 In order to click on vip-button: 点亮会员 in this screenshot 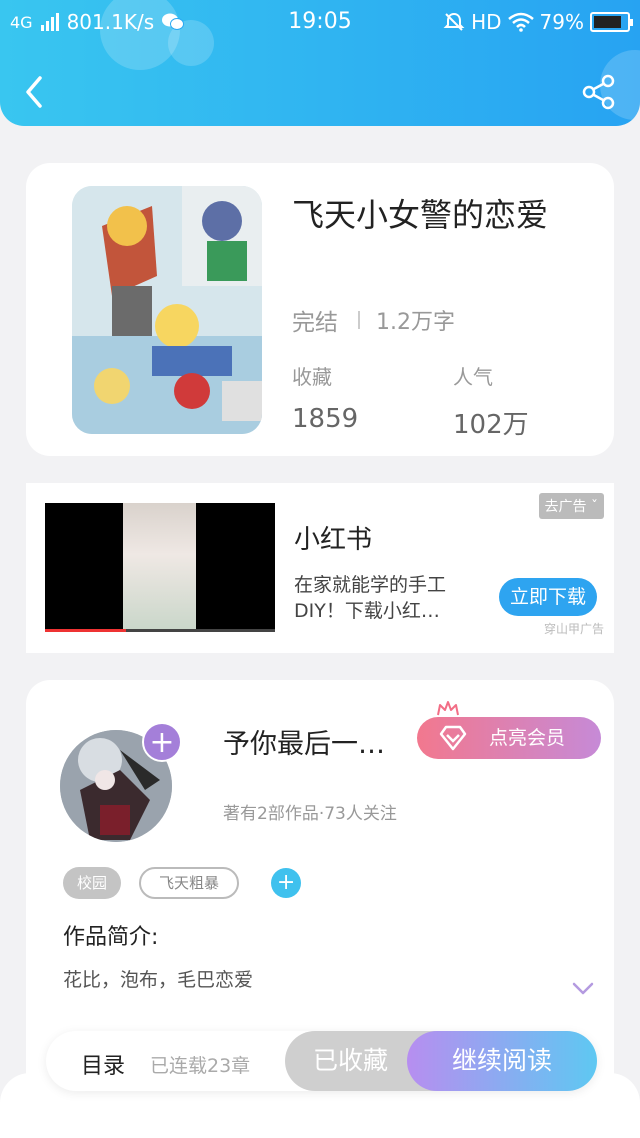, I will do `click(509, 730)`.